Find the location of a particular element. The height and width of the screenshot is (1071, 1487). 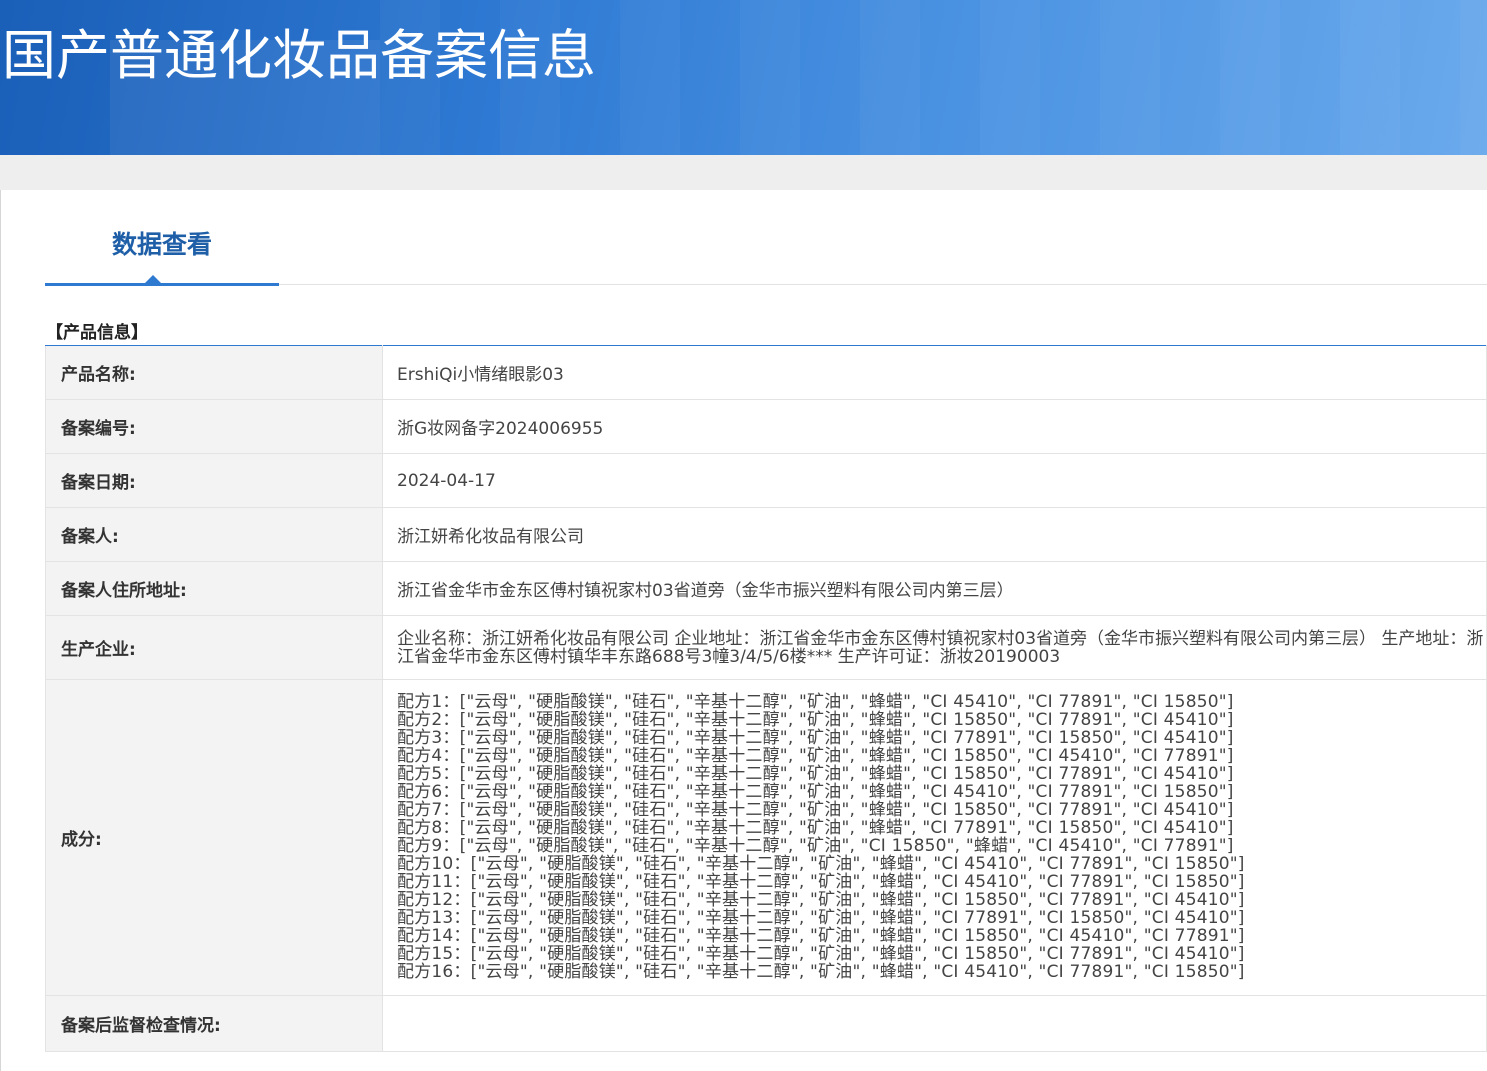

row-label: 备案人住所地址: is located at coordinates (214, 588).